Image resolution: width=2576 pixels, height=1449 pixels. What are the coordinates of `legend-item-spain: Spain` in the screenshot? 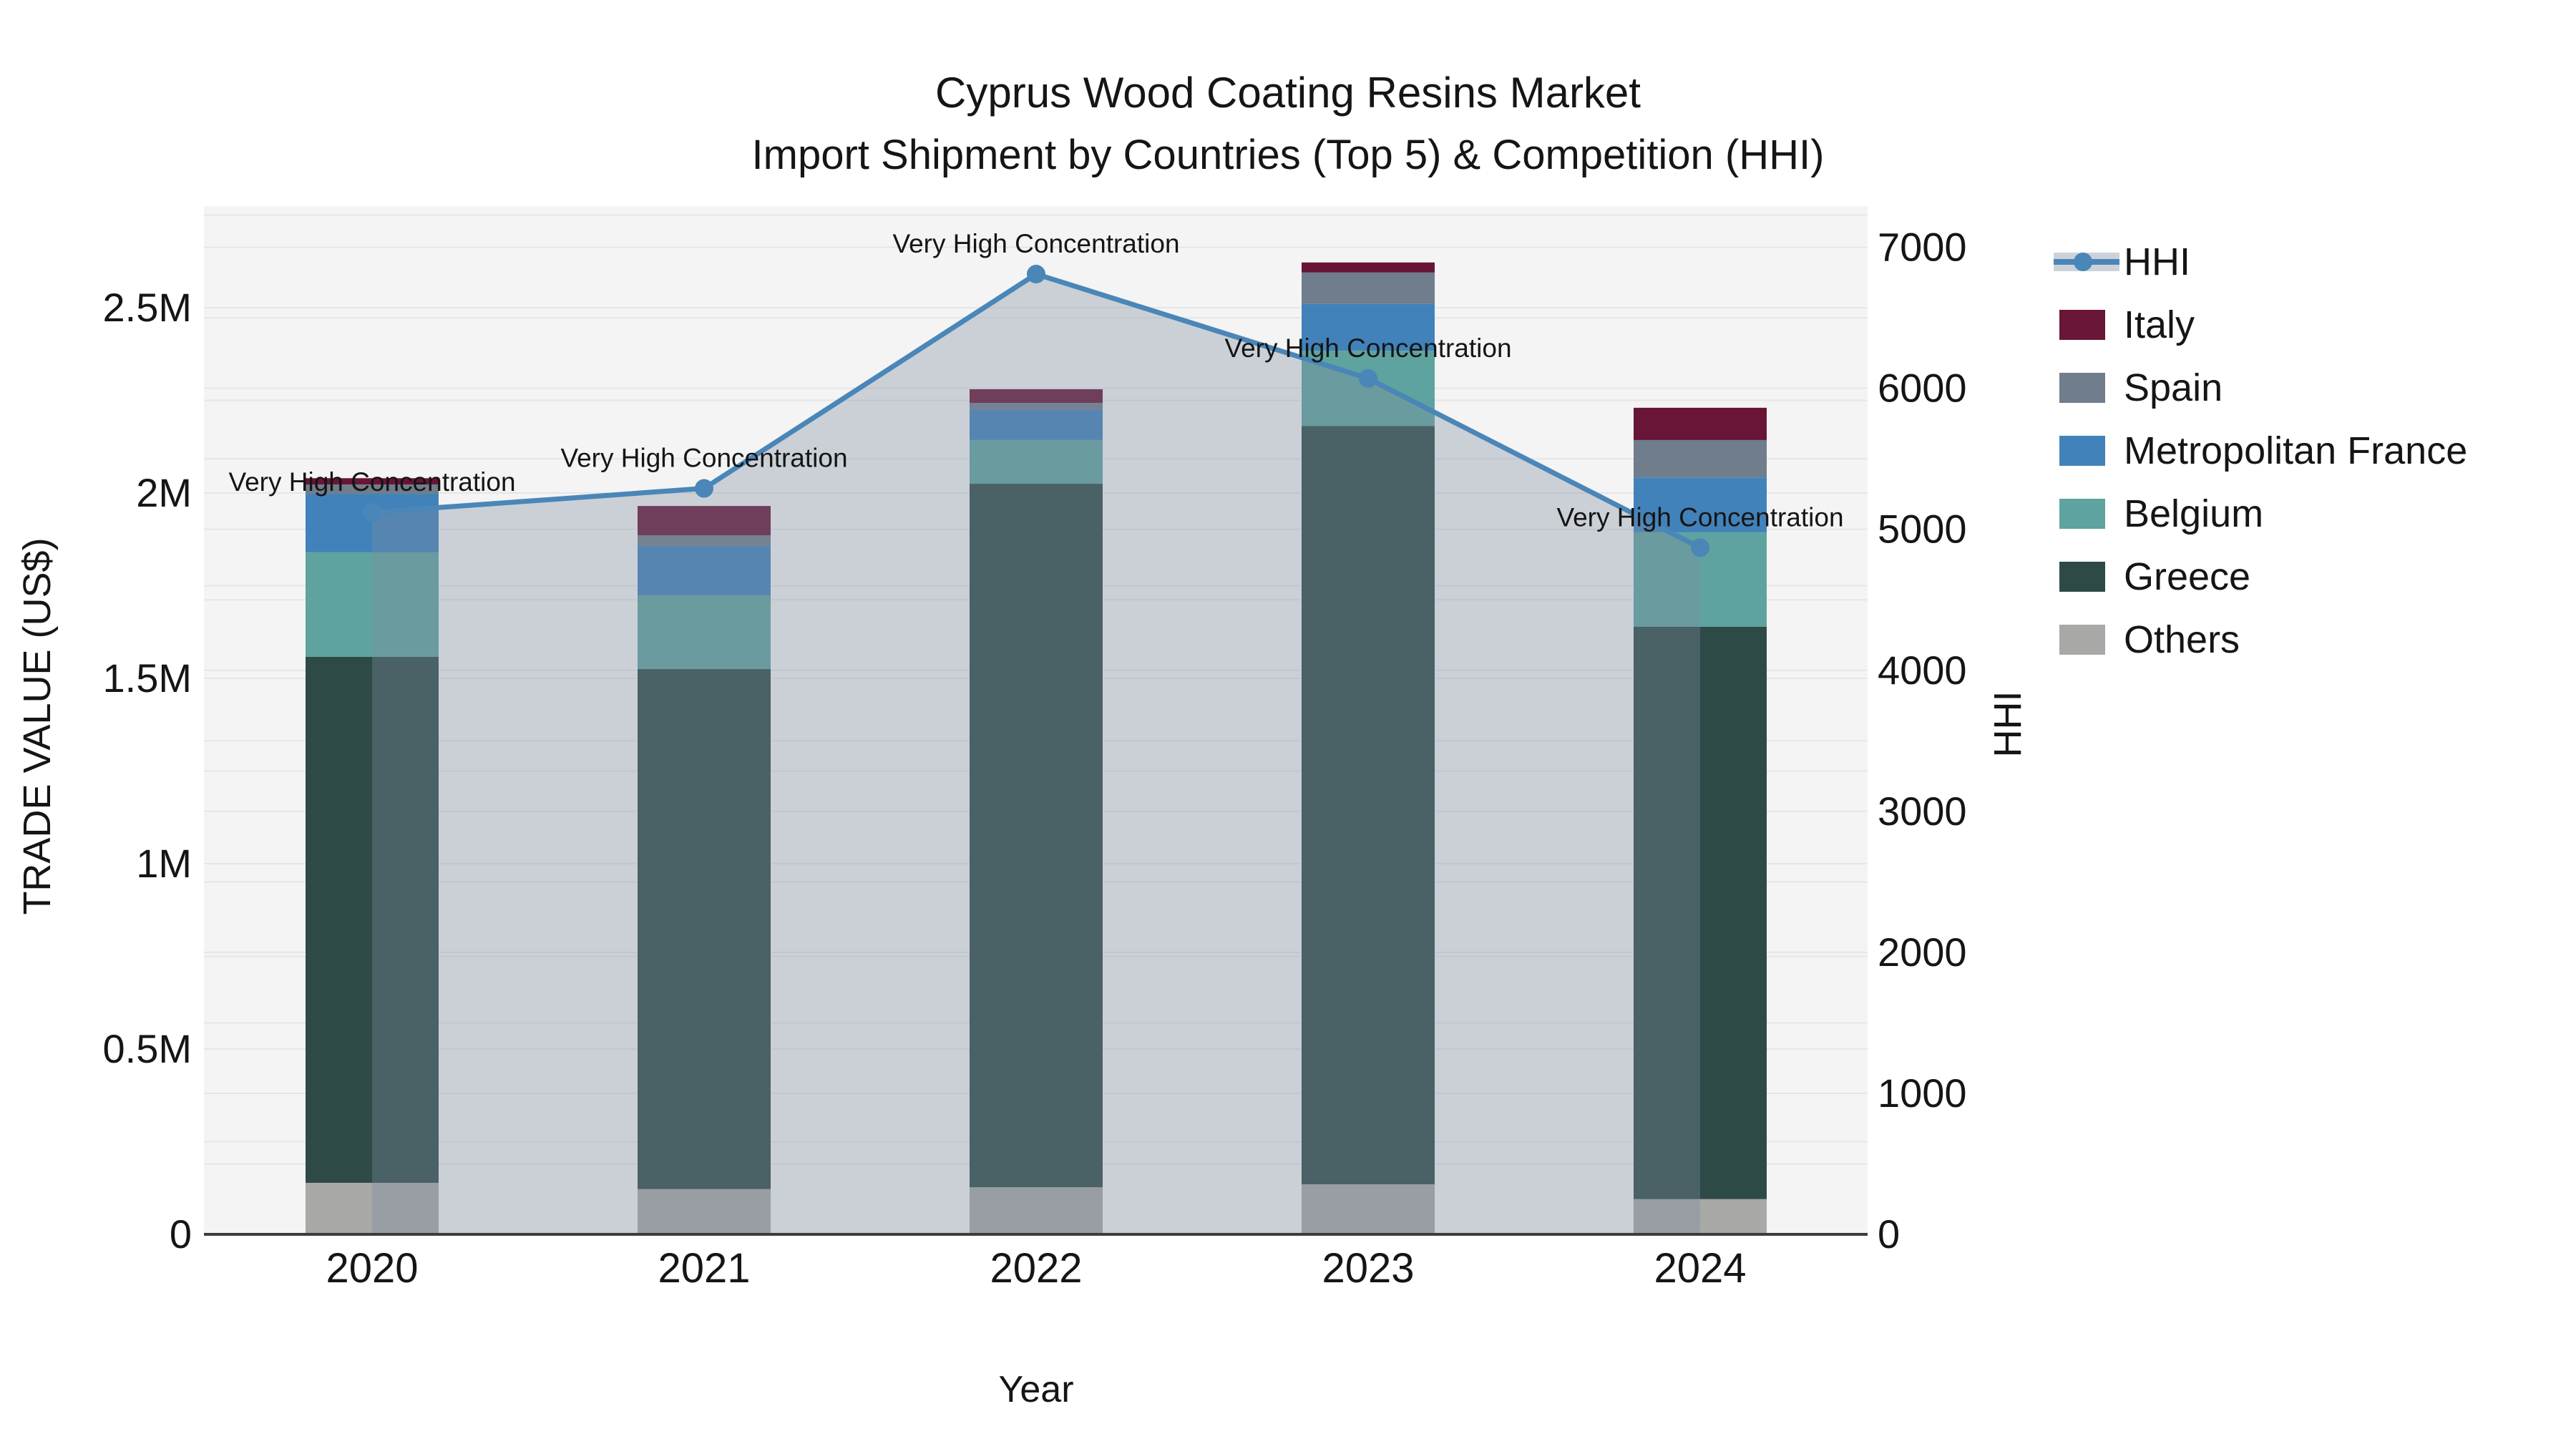 It's located at (2260, 387).